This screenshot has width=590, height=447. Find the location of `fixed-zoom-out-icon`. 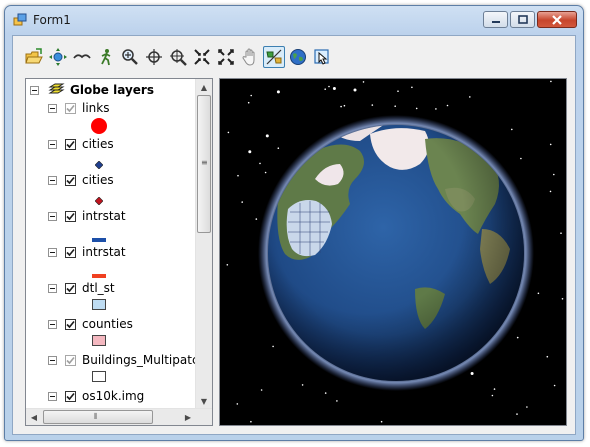

fixed-zoom-out-icon is located at coordinates (226, 57).